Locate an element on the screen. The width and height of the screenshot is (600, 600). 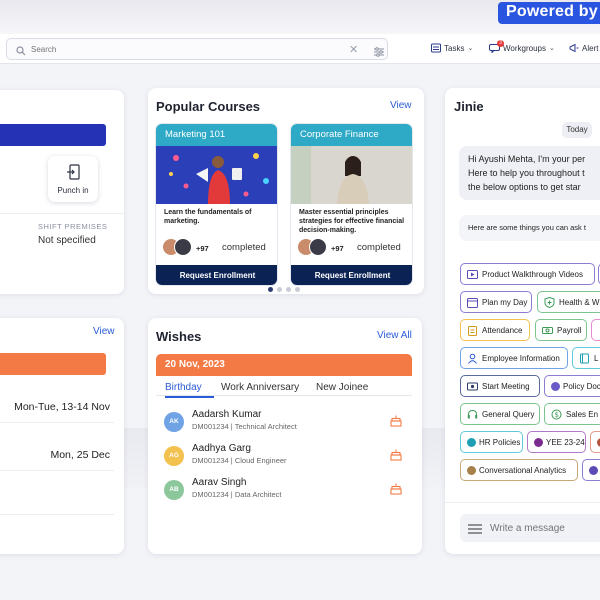
meeting-icon is located at coordinates (472, 386).